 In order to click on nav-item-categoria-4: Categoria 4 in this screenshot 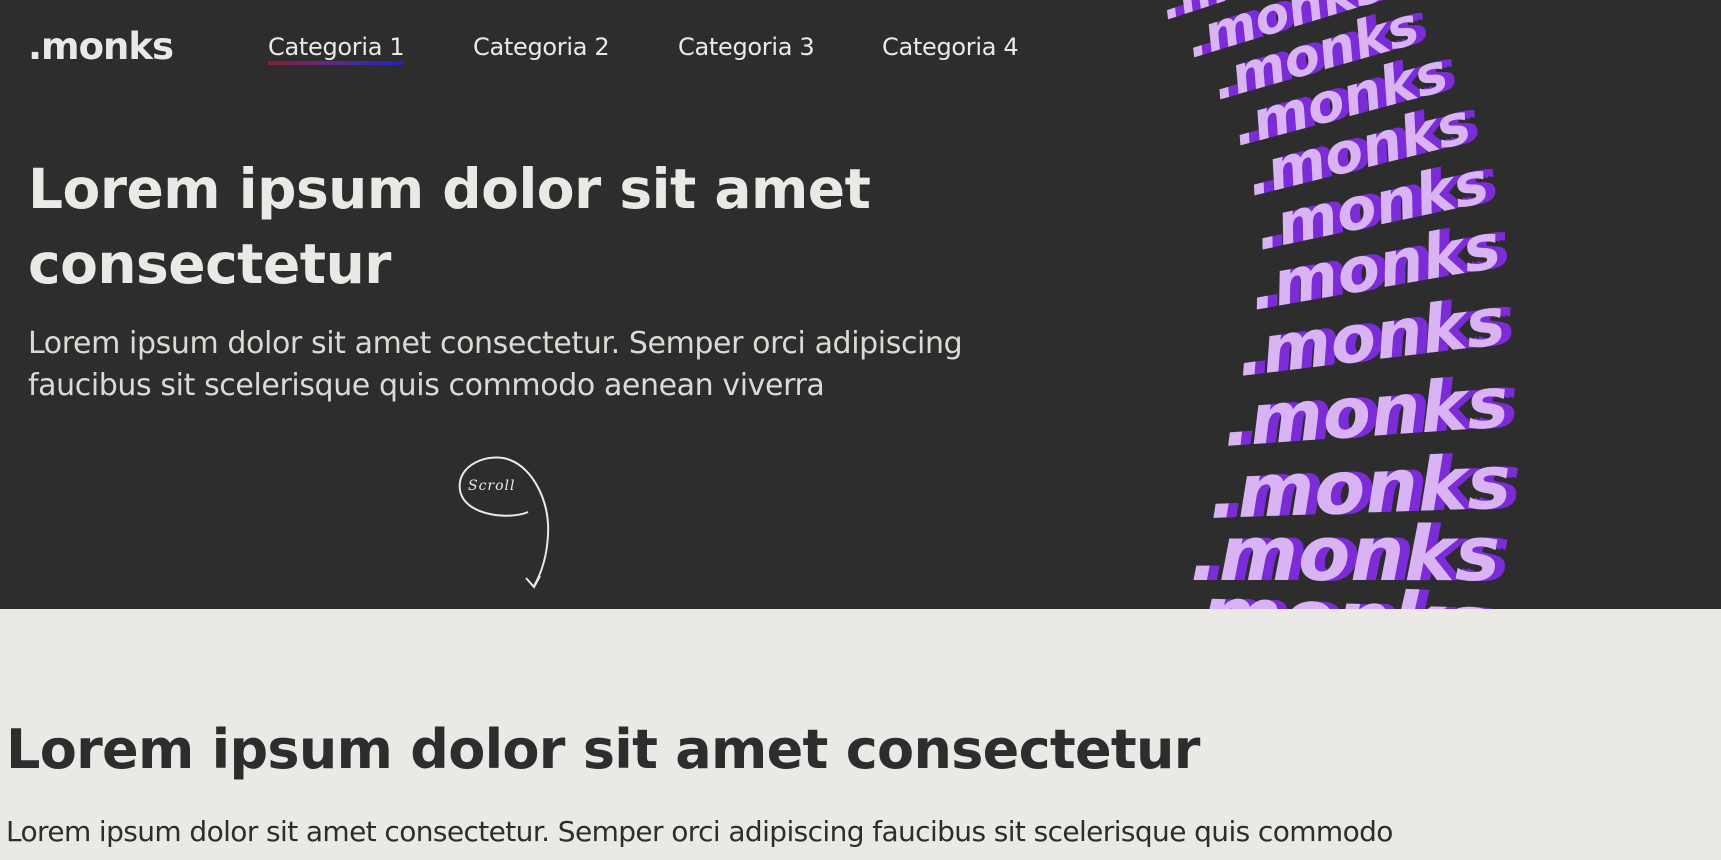, I will do `click(950, 47)`.